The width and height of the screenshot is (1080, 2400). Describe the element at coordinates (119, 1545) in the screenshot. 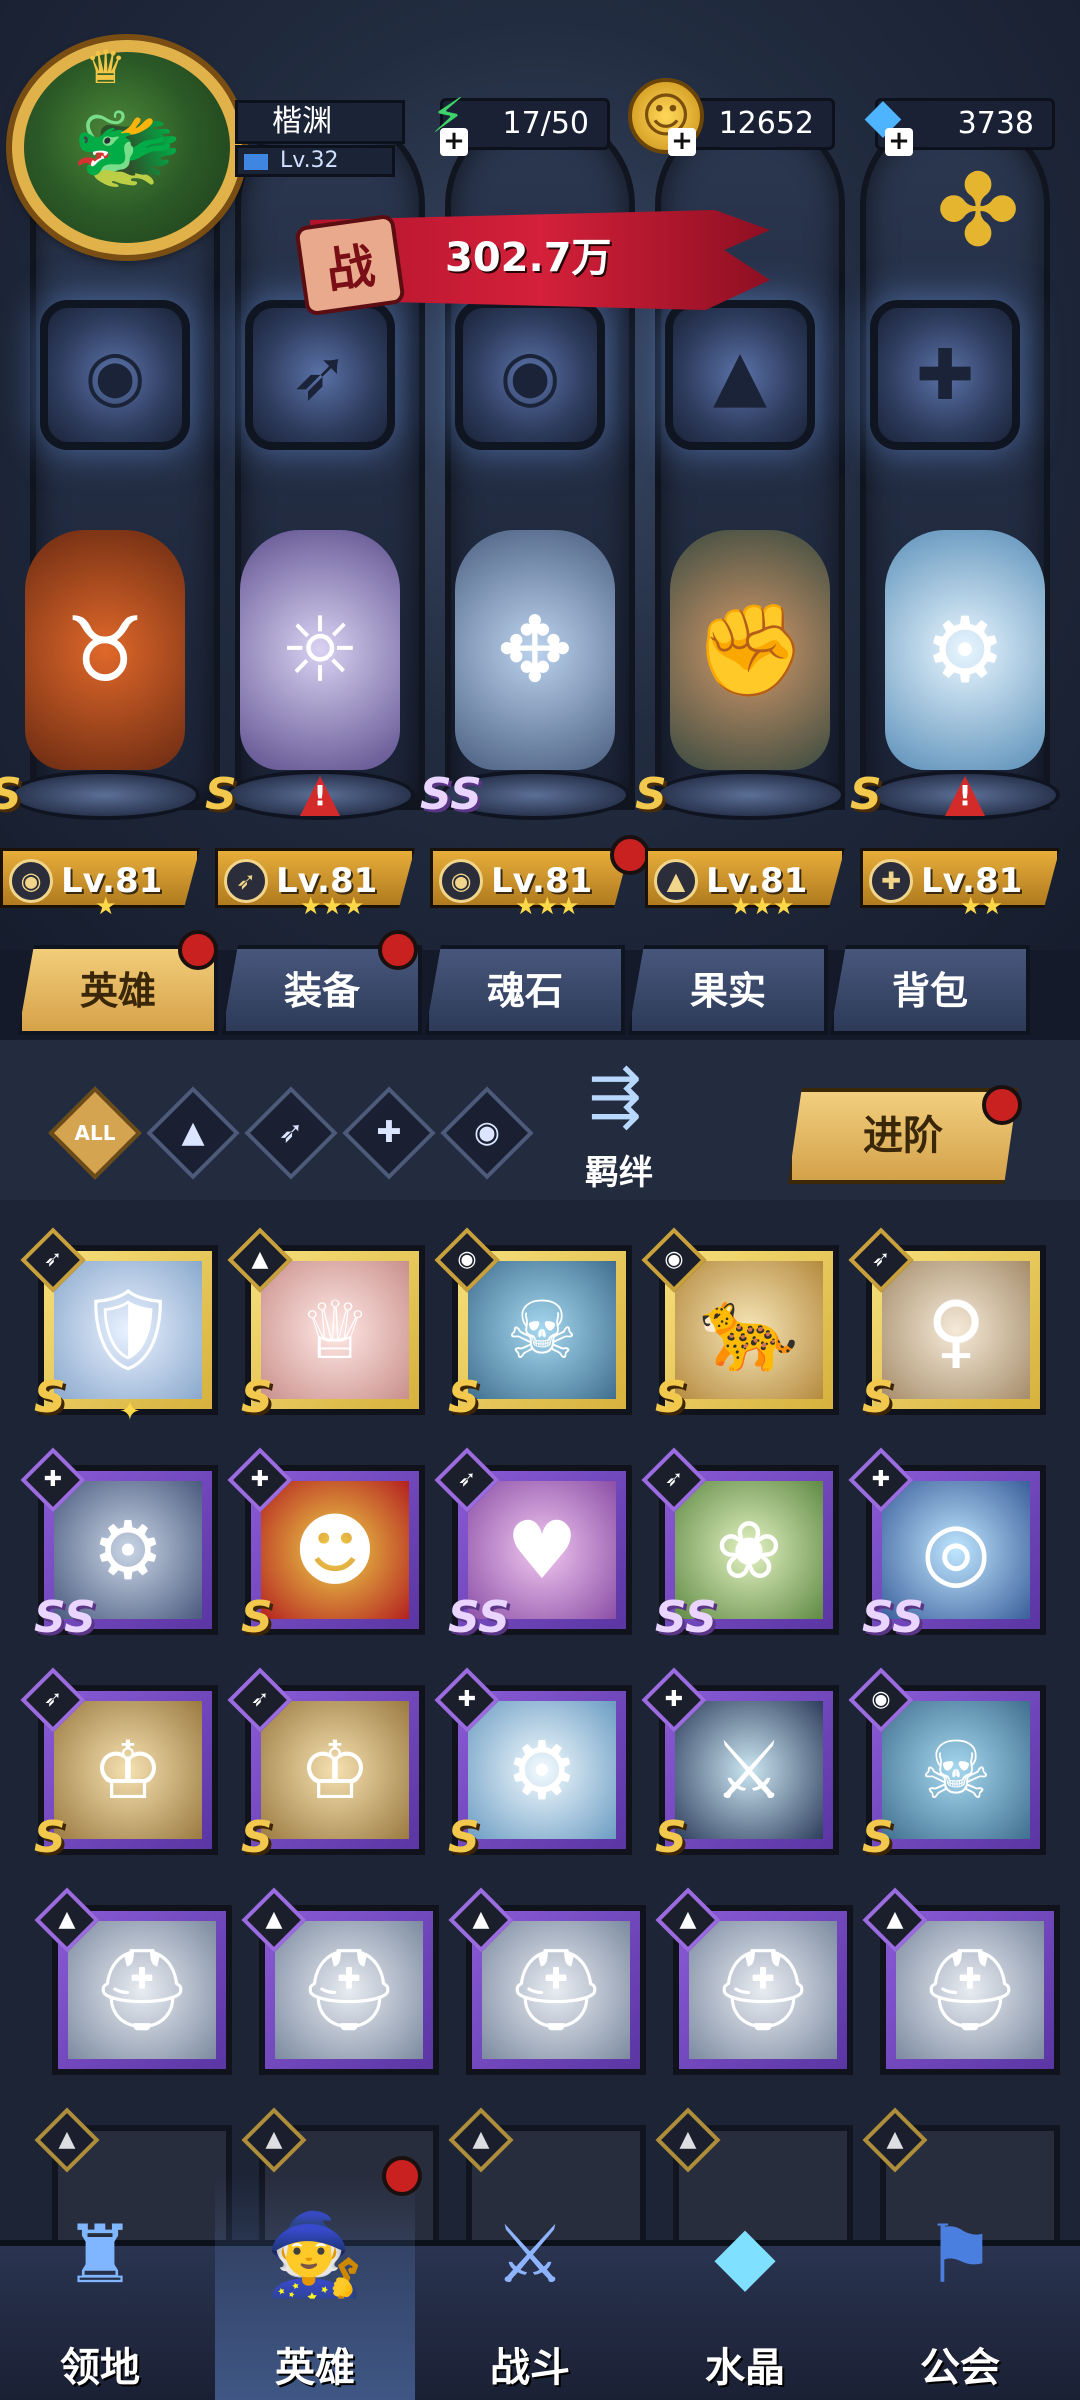

I see `hero-card: ⚙ ✚ SS` at that location.